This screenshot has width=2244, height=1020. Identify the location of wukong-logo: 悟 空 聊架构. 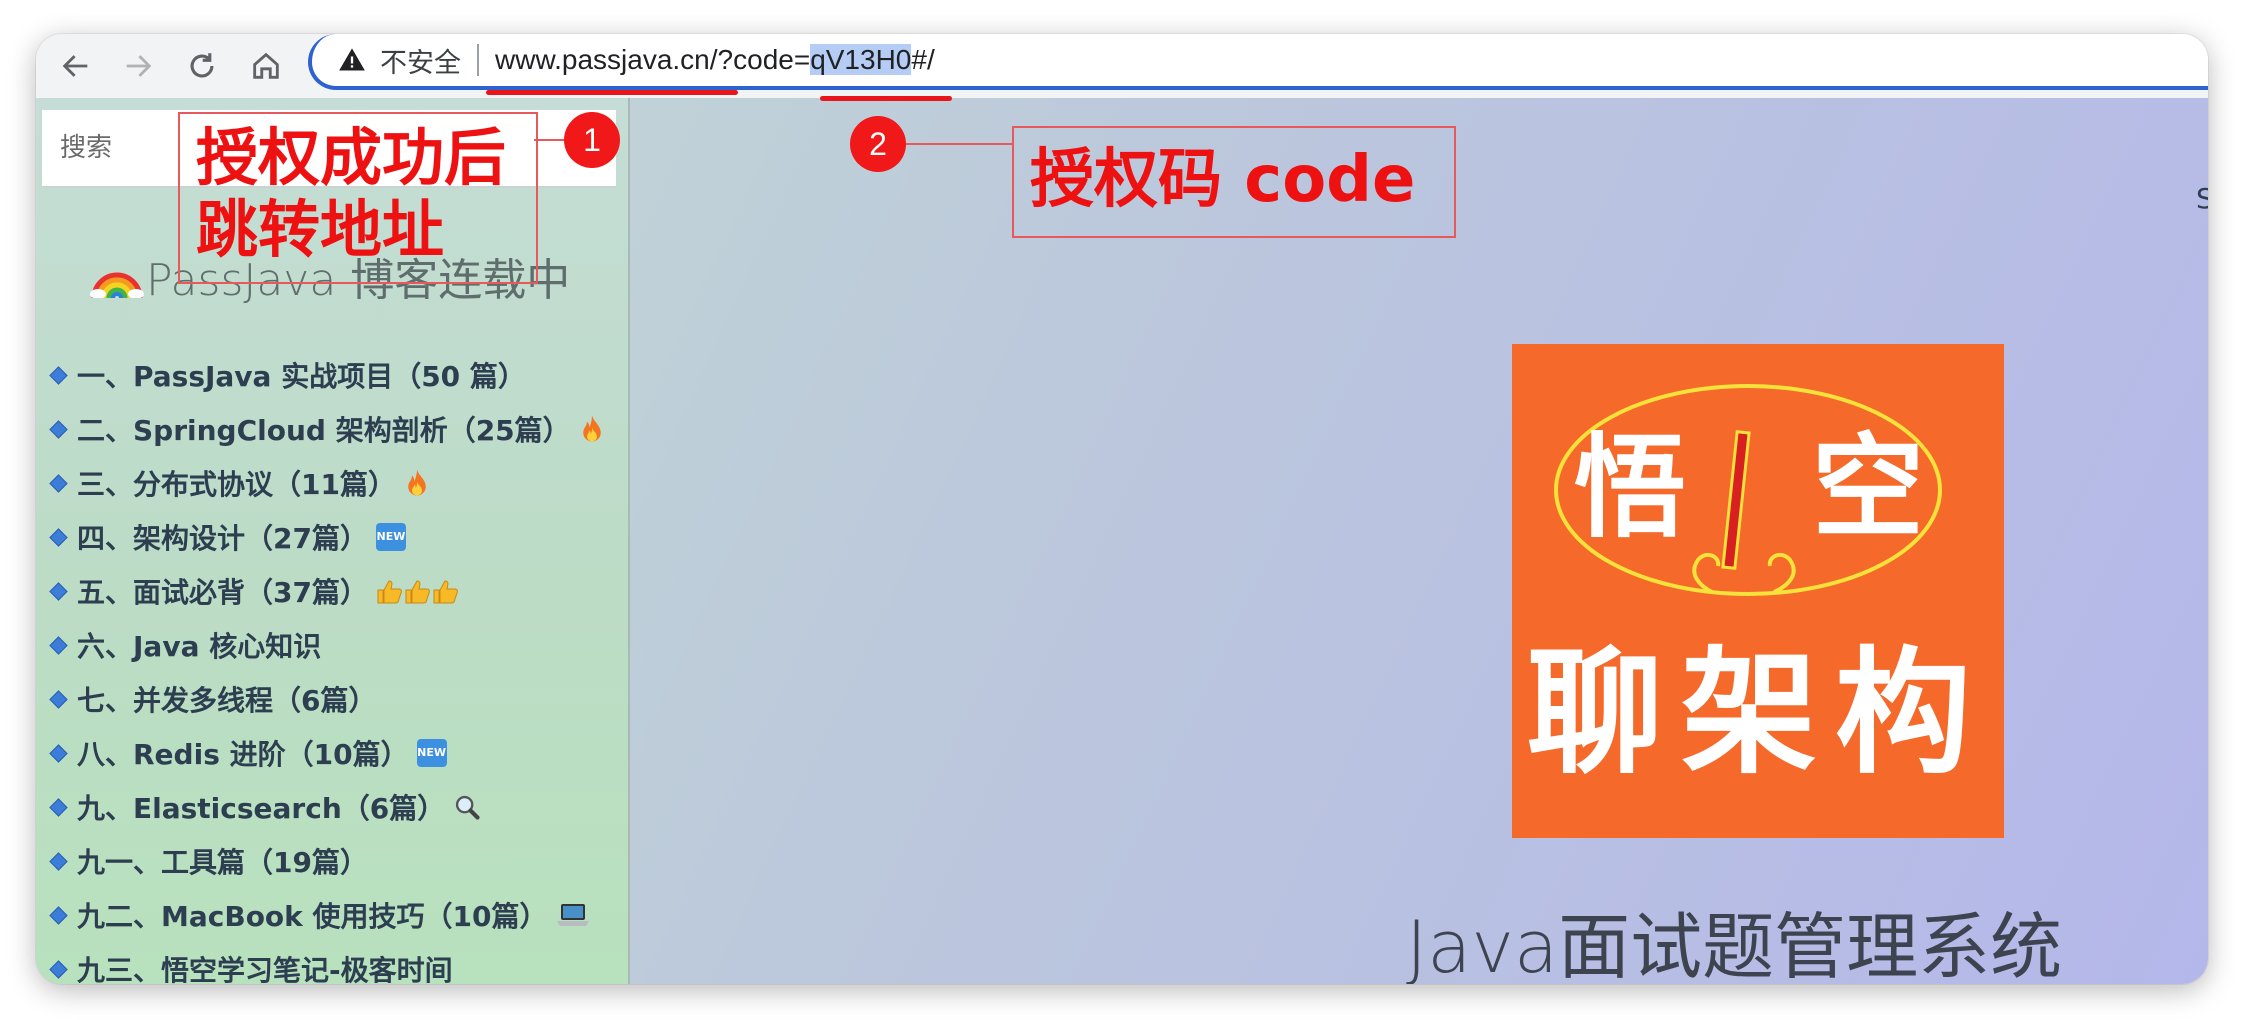
(1758, 591).